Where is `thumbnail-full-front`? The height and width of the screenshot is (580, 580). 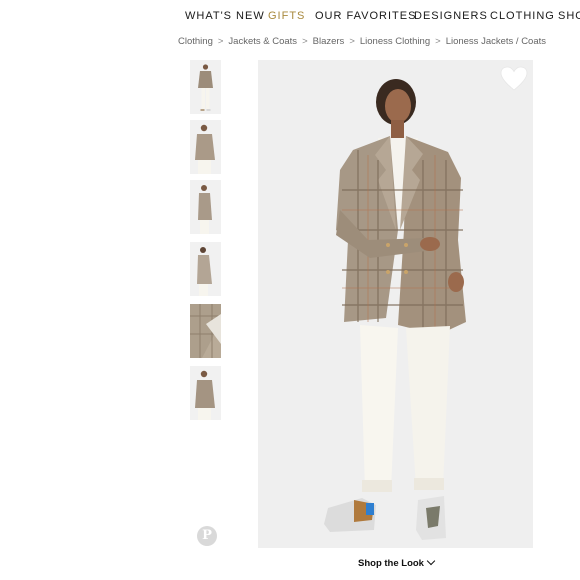 thumbnail-full-front is located at coordinates (205, 87).